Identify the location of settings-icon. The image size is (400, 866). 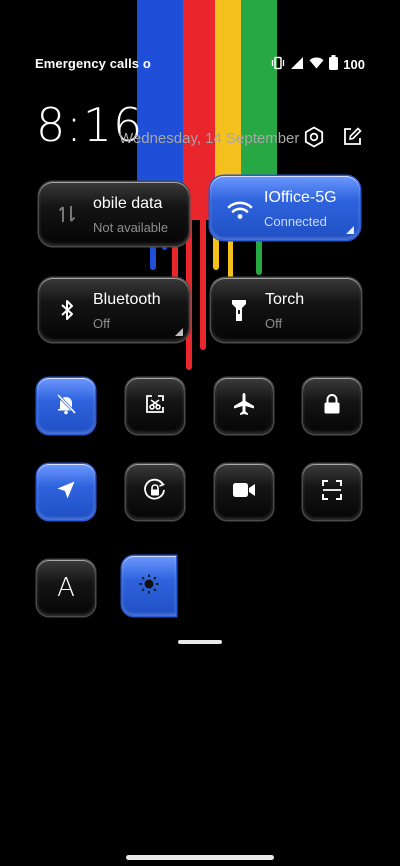
(314, 137).